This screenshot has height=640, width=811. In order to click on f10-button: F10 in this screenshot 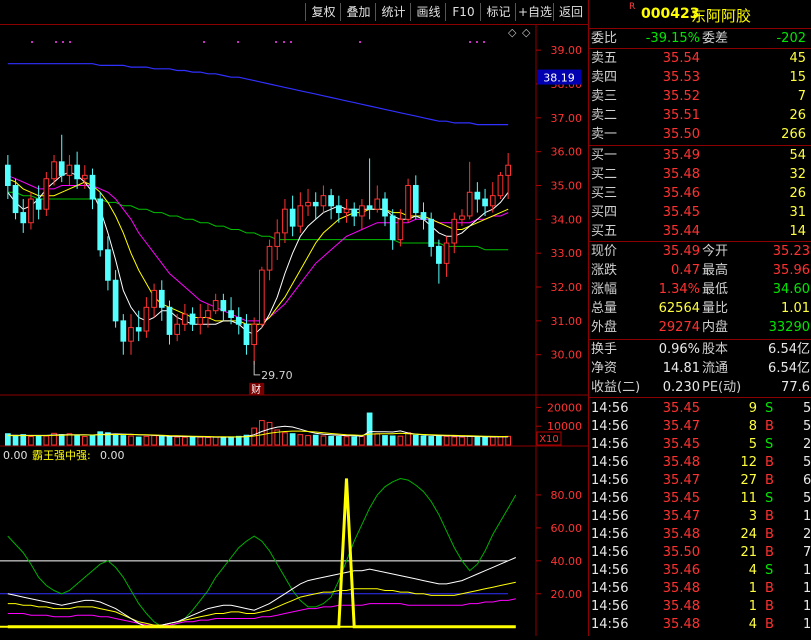, I will do `click(463, 12)`.